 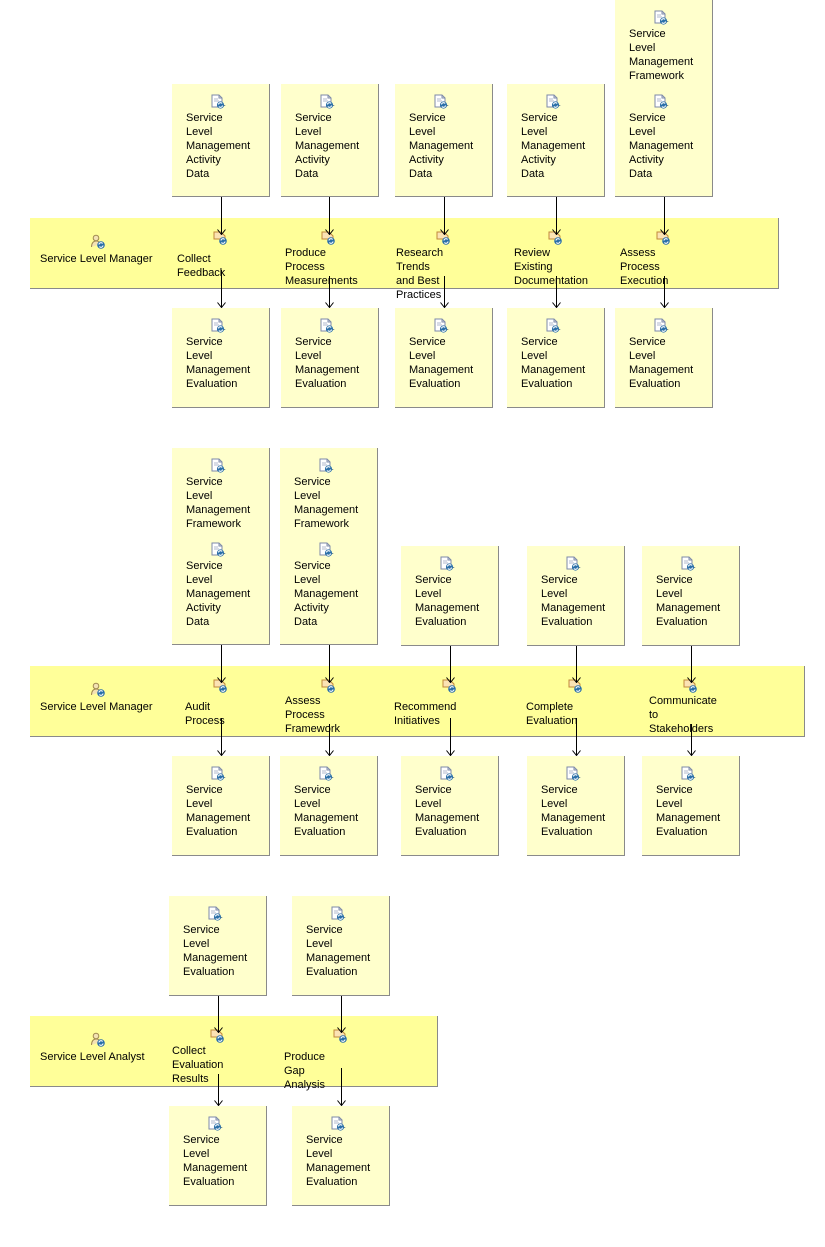 I want to click on task-label: Complete Evaluation, so click(x=552, y=714).